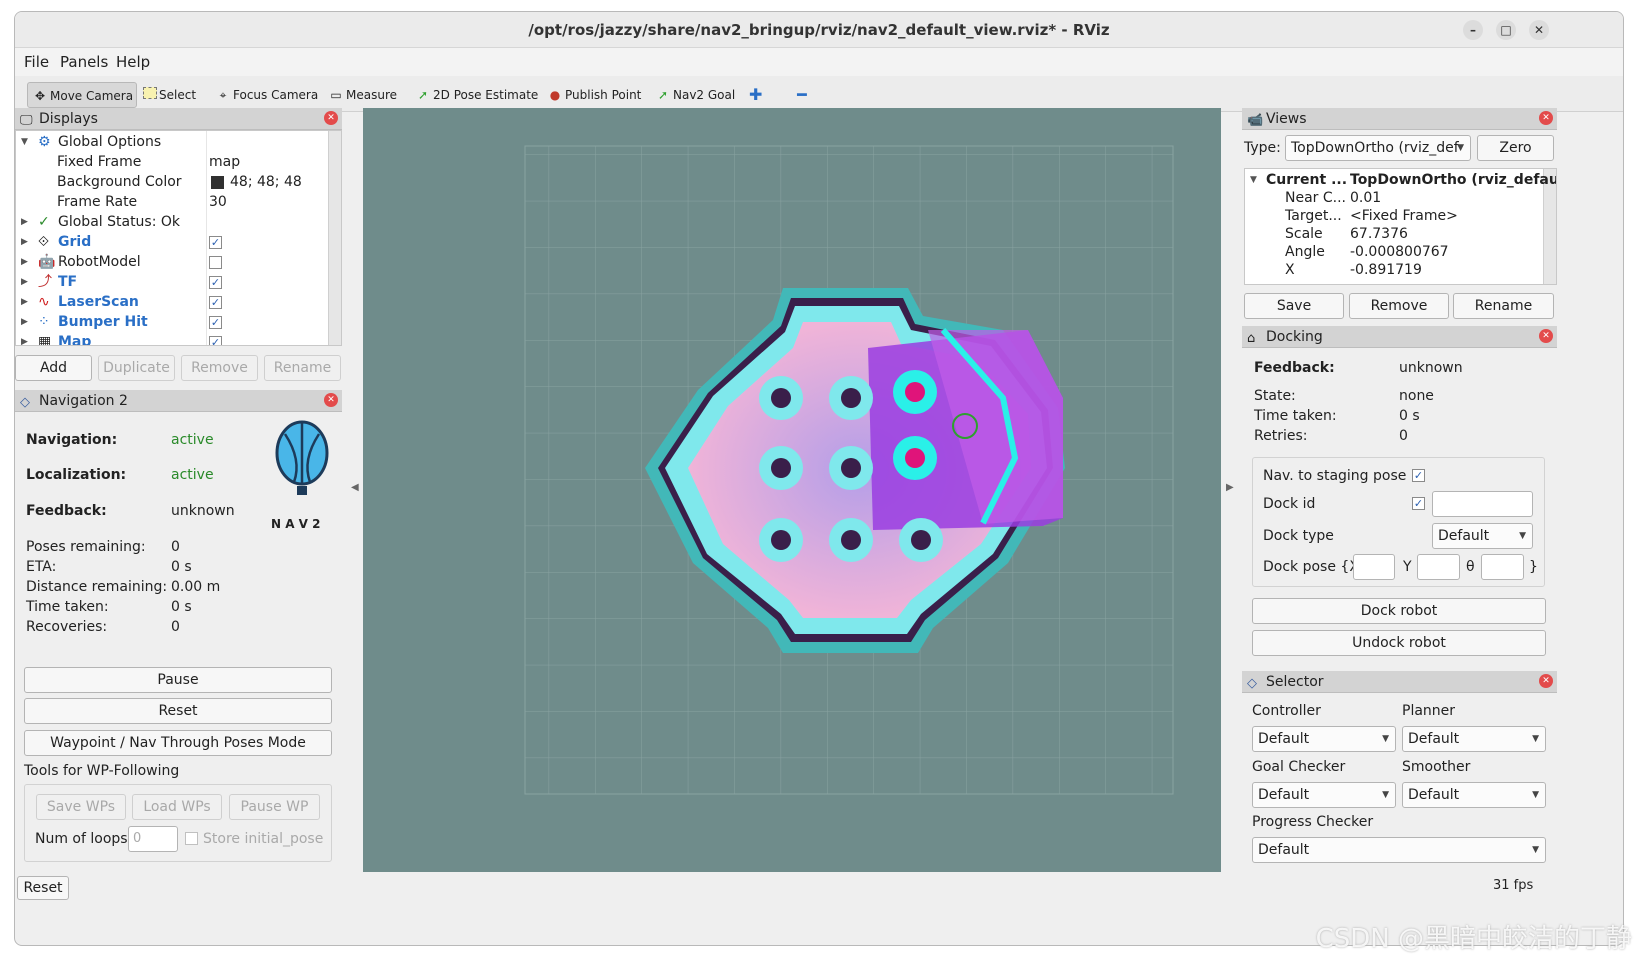 The width and height of the screenshot is (1638, 959). I want to click on dock-id-label: Dock id, so click(1289, 504).